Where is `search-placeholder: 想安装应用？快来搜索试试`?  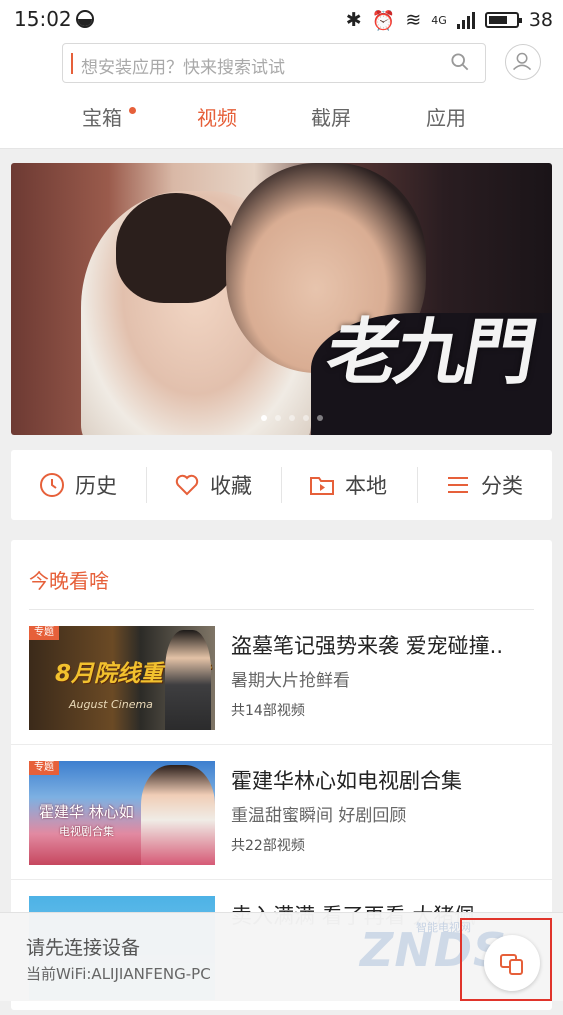 search-placeholder: 想安装应用？快来搜索试试 is located at coordinates (183, 68).